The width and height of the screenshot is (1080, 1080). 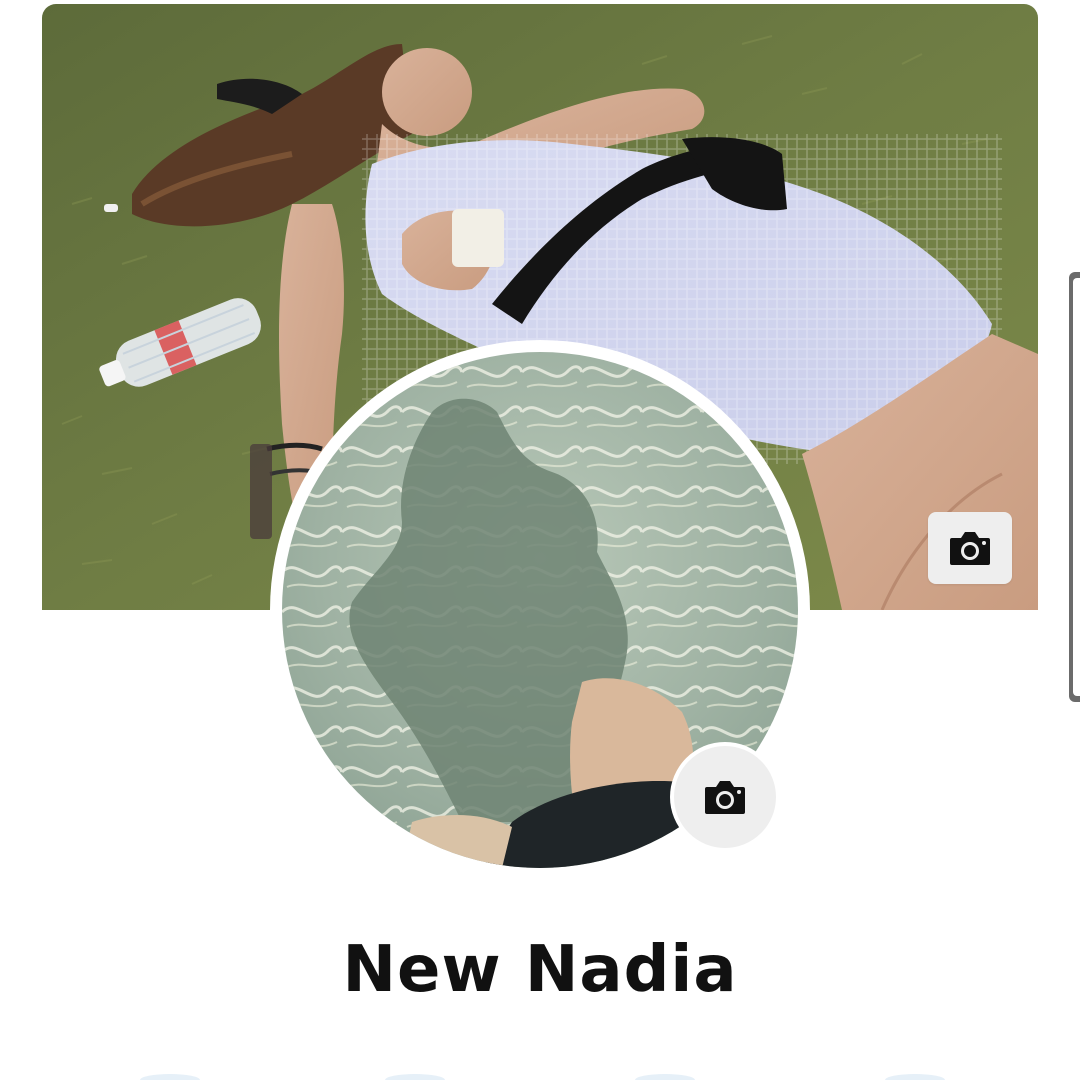 I want to click on camera-button-surface, so click(x=725, y=797).